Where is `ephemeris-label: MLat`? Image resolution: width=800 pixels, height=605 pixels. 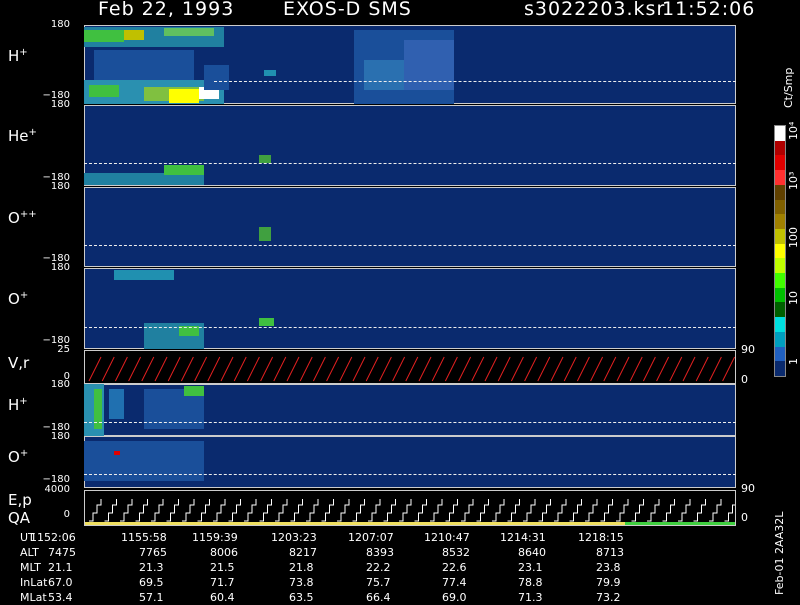
ephemeris-label: MLat is located at coordinates (33, 597).